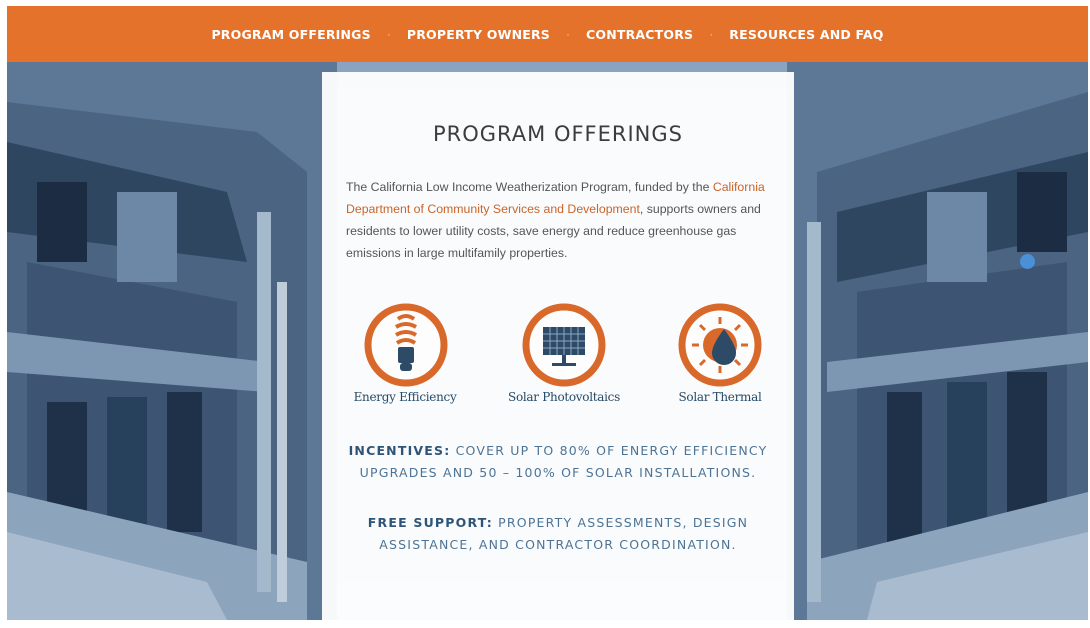  What do you see at coordinates (806, 34) in the screenshot?
I see `nav-resources-faq: RESOURCES AND FAQ` at bounding box center [806, 34].